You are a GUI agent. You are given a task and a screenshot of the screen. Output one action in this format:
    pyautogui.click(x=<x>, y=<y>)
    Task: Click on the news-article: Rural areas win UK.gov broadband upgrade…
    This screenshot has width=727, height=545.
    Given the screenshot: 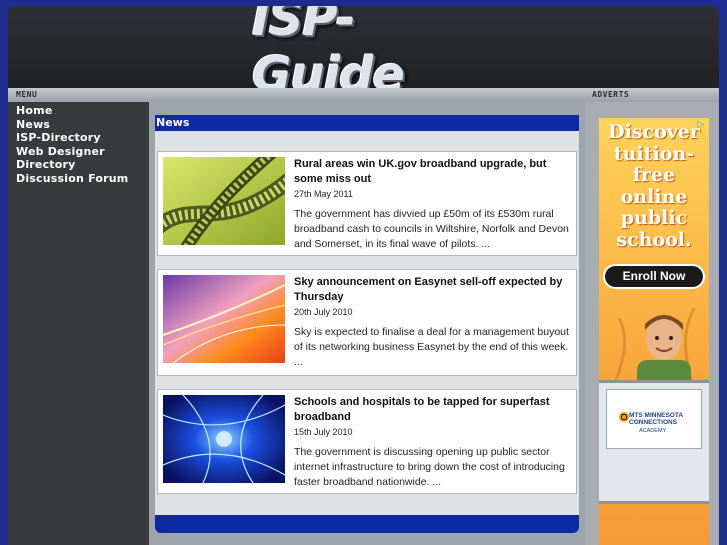 What is the action you would take?
    pyautogui.click(x=367, y=203)
    